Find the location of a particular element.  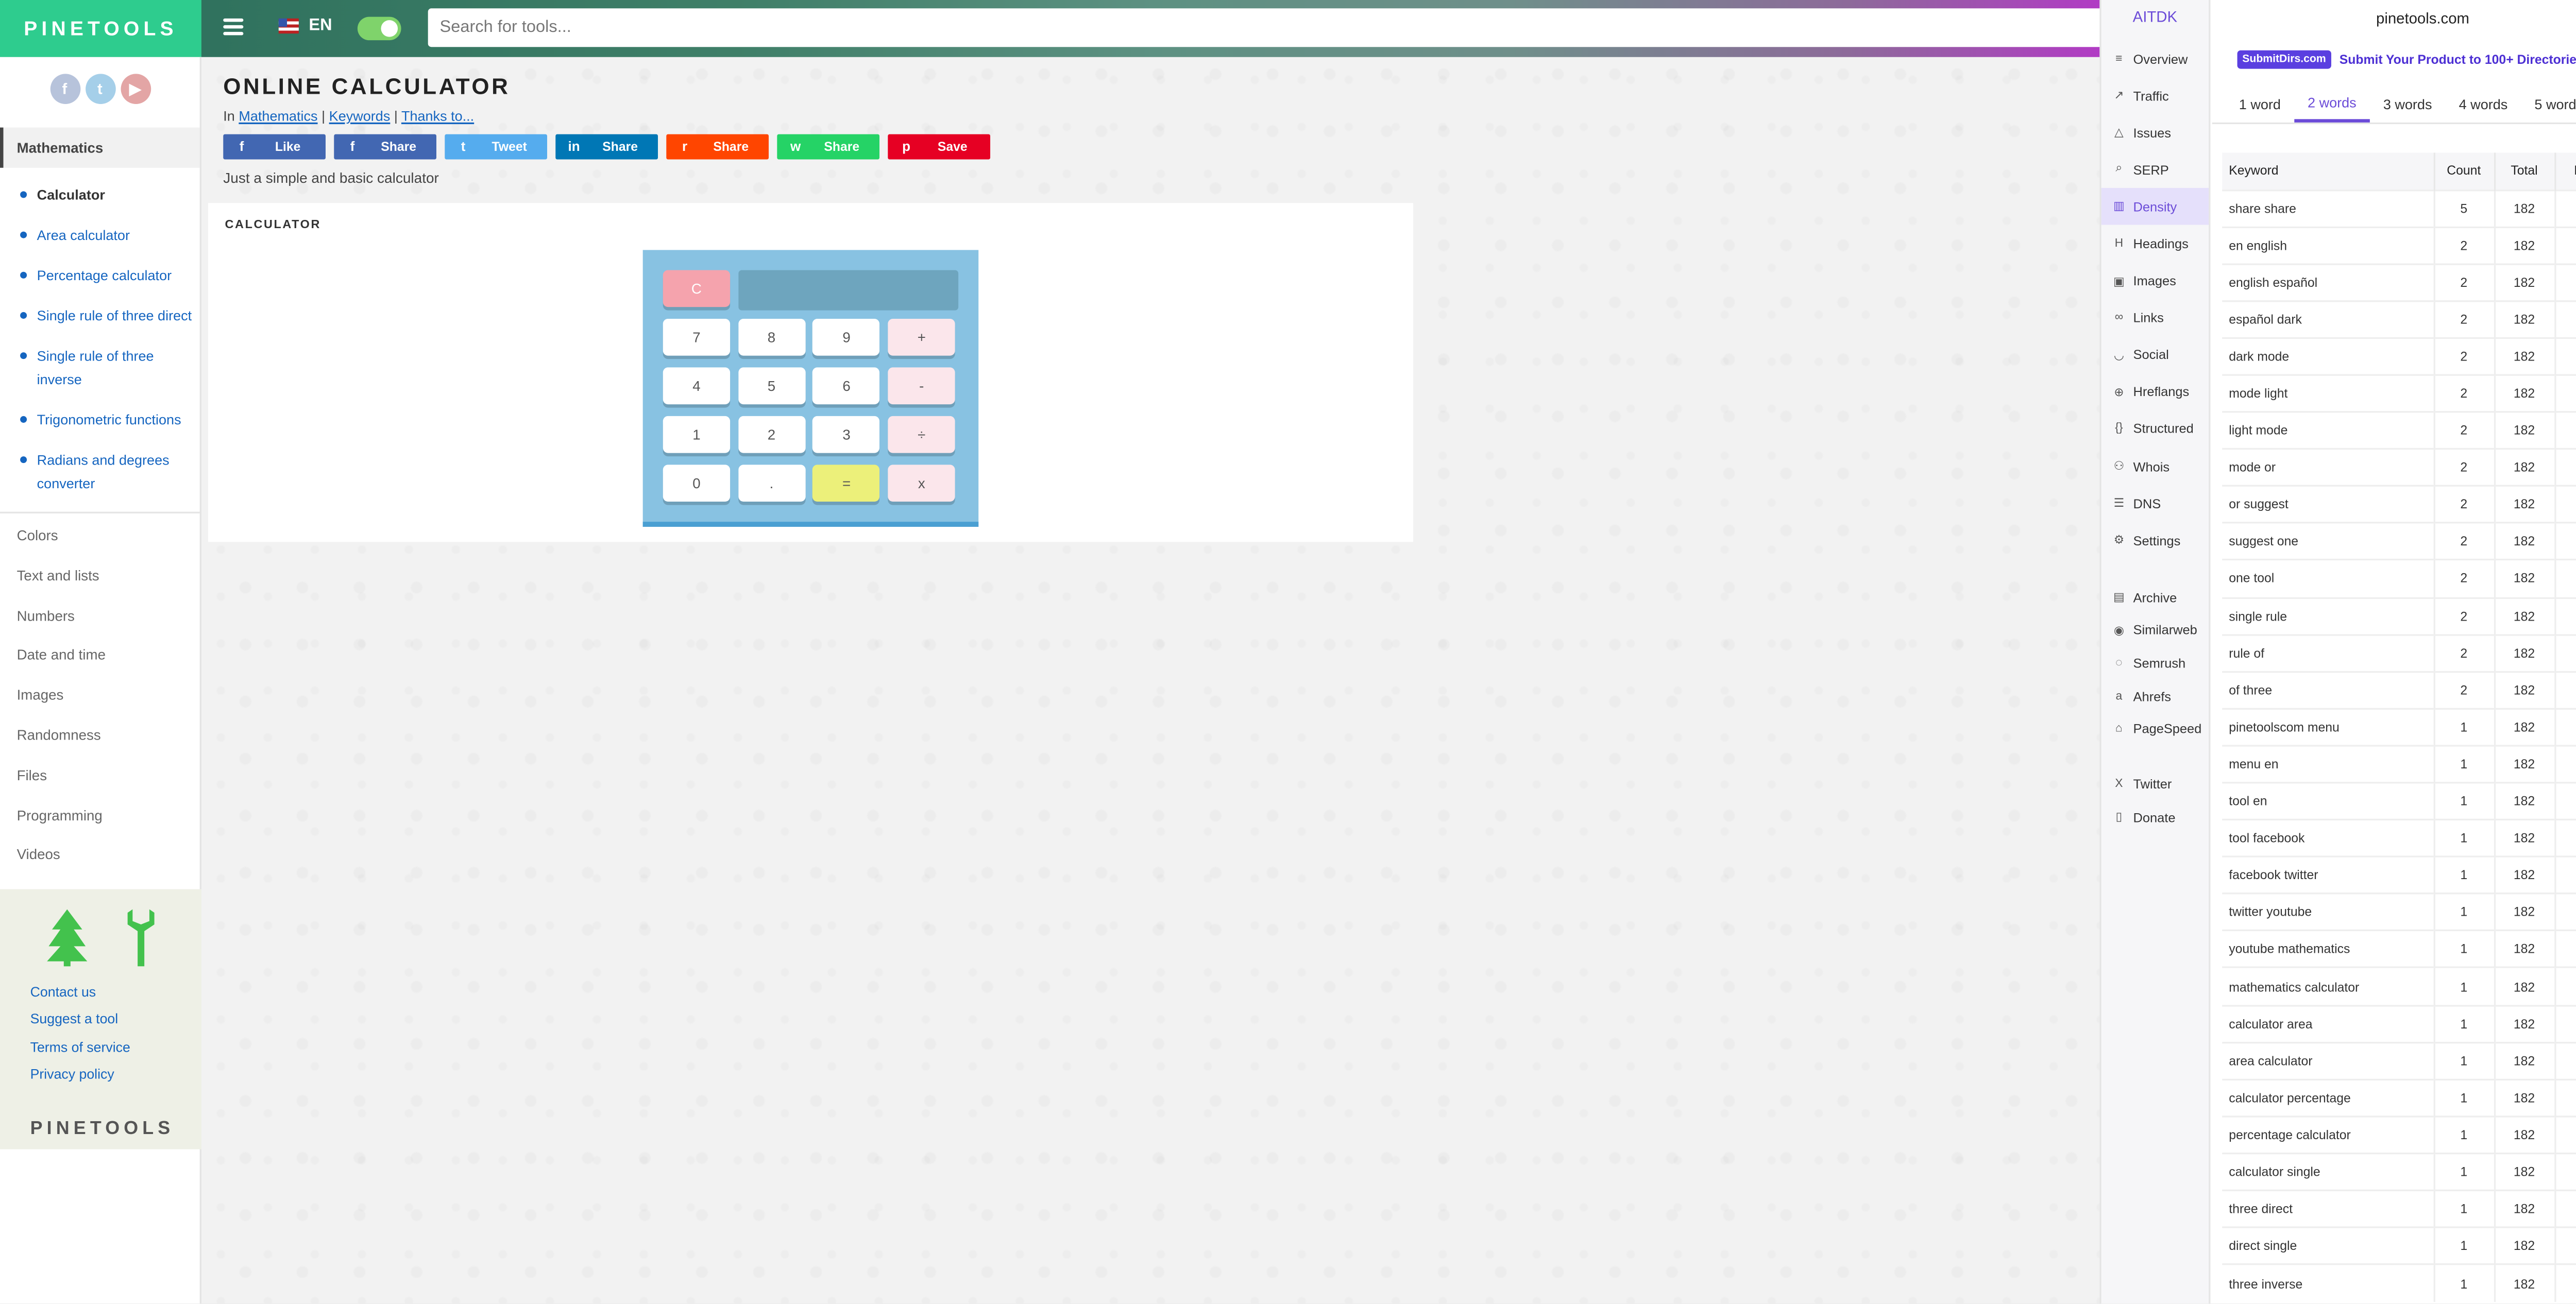

tool-link: Trigonometric functions is located at coordinates (109, 419).